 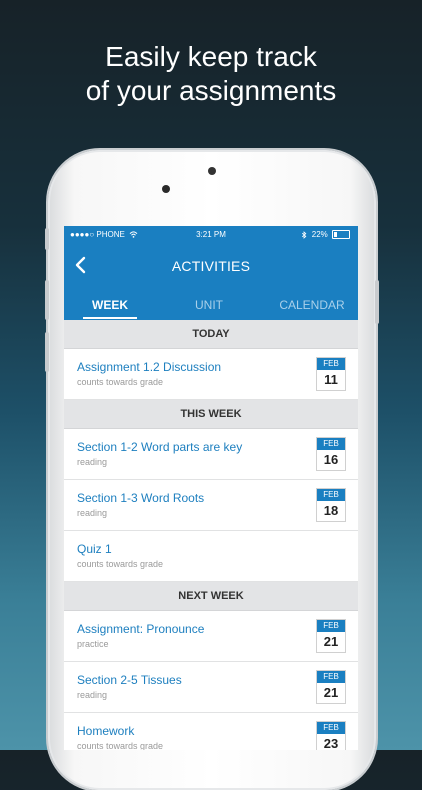 What do you see at coordinates (211, 56) in the screenshot?
I see `promo-line-1: Easily keep track` at bounding box center [211, 56].